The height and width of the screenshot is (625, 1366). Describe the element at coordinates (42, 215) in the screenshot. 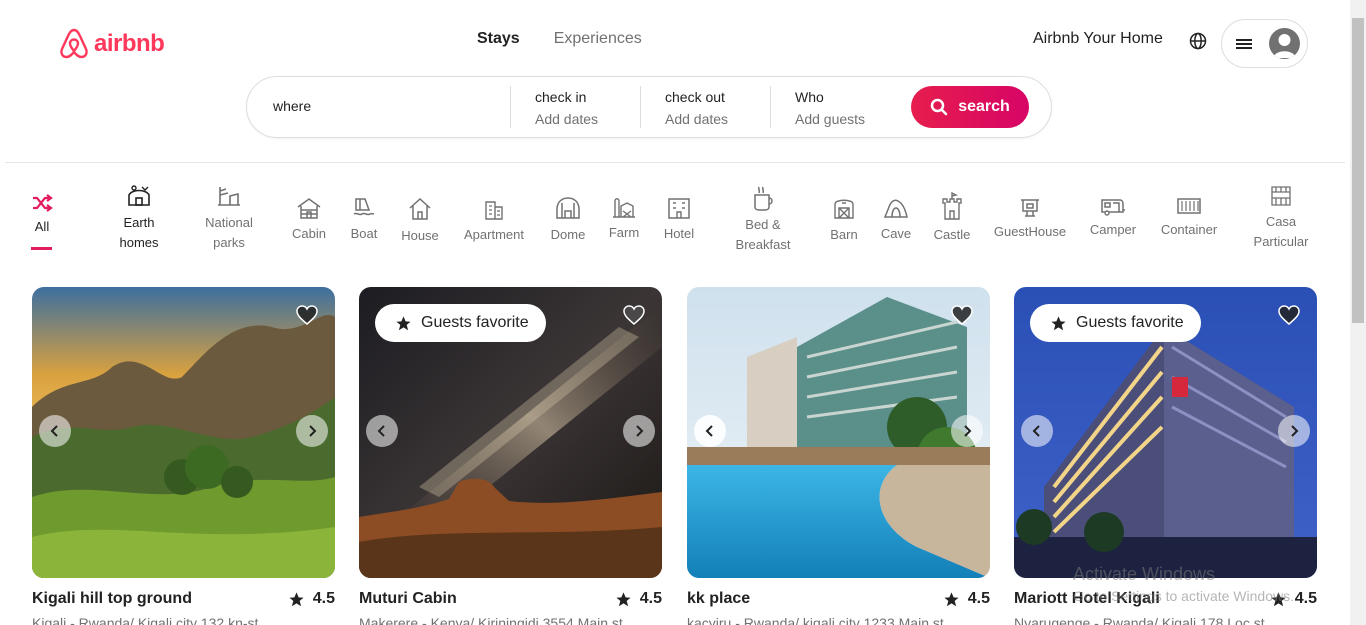

I see `category-all: All` at that location.